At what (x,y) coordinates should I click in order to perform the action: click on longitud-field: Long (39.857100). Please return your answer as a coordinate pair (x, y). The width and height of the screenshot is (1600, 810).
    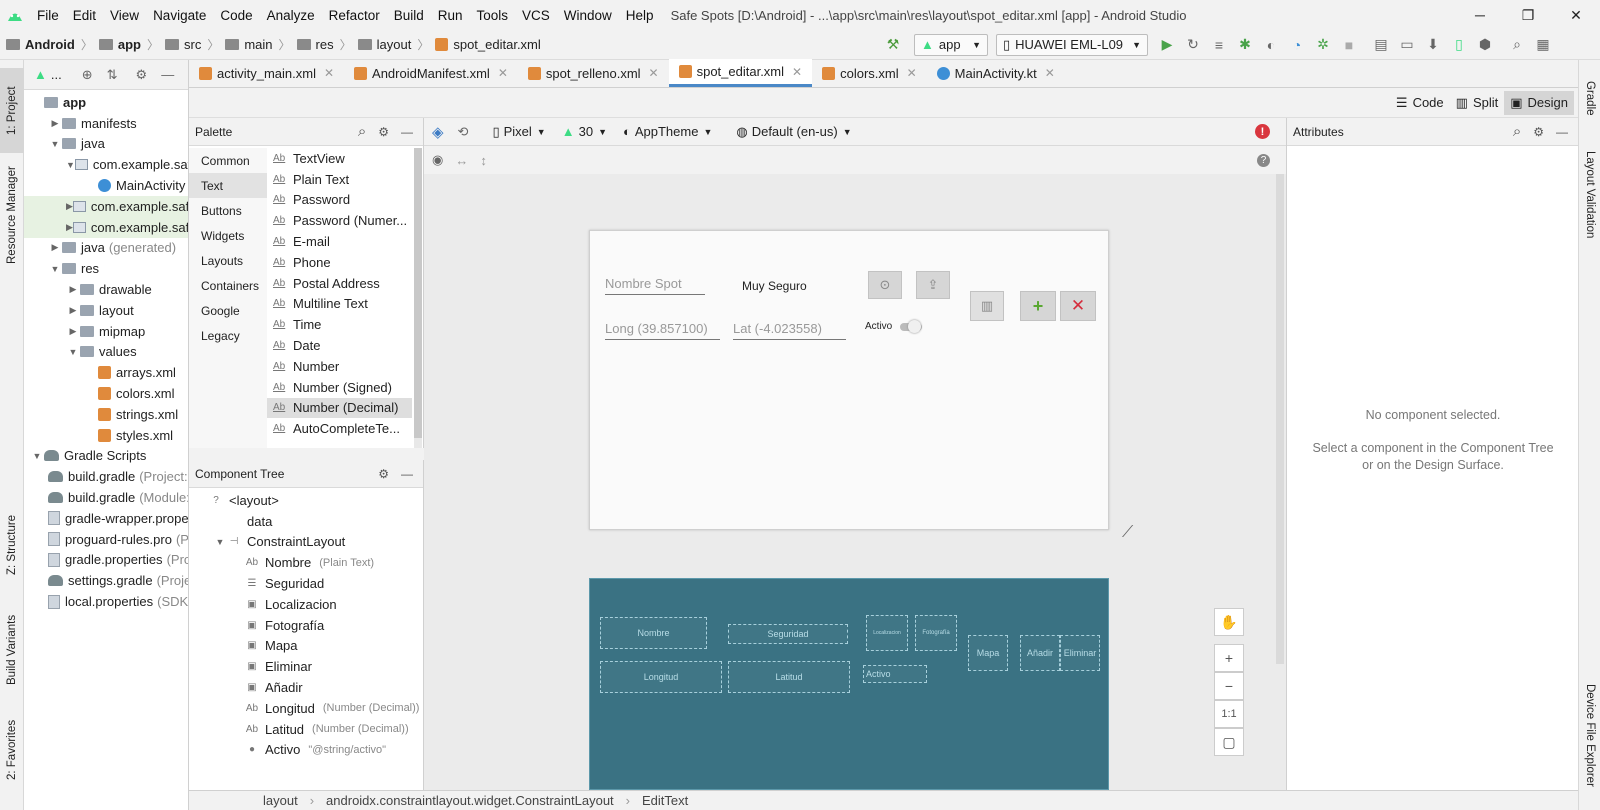
    Looking at the image, I should click on (662, 330).